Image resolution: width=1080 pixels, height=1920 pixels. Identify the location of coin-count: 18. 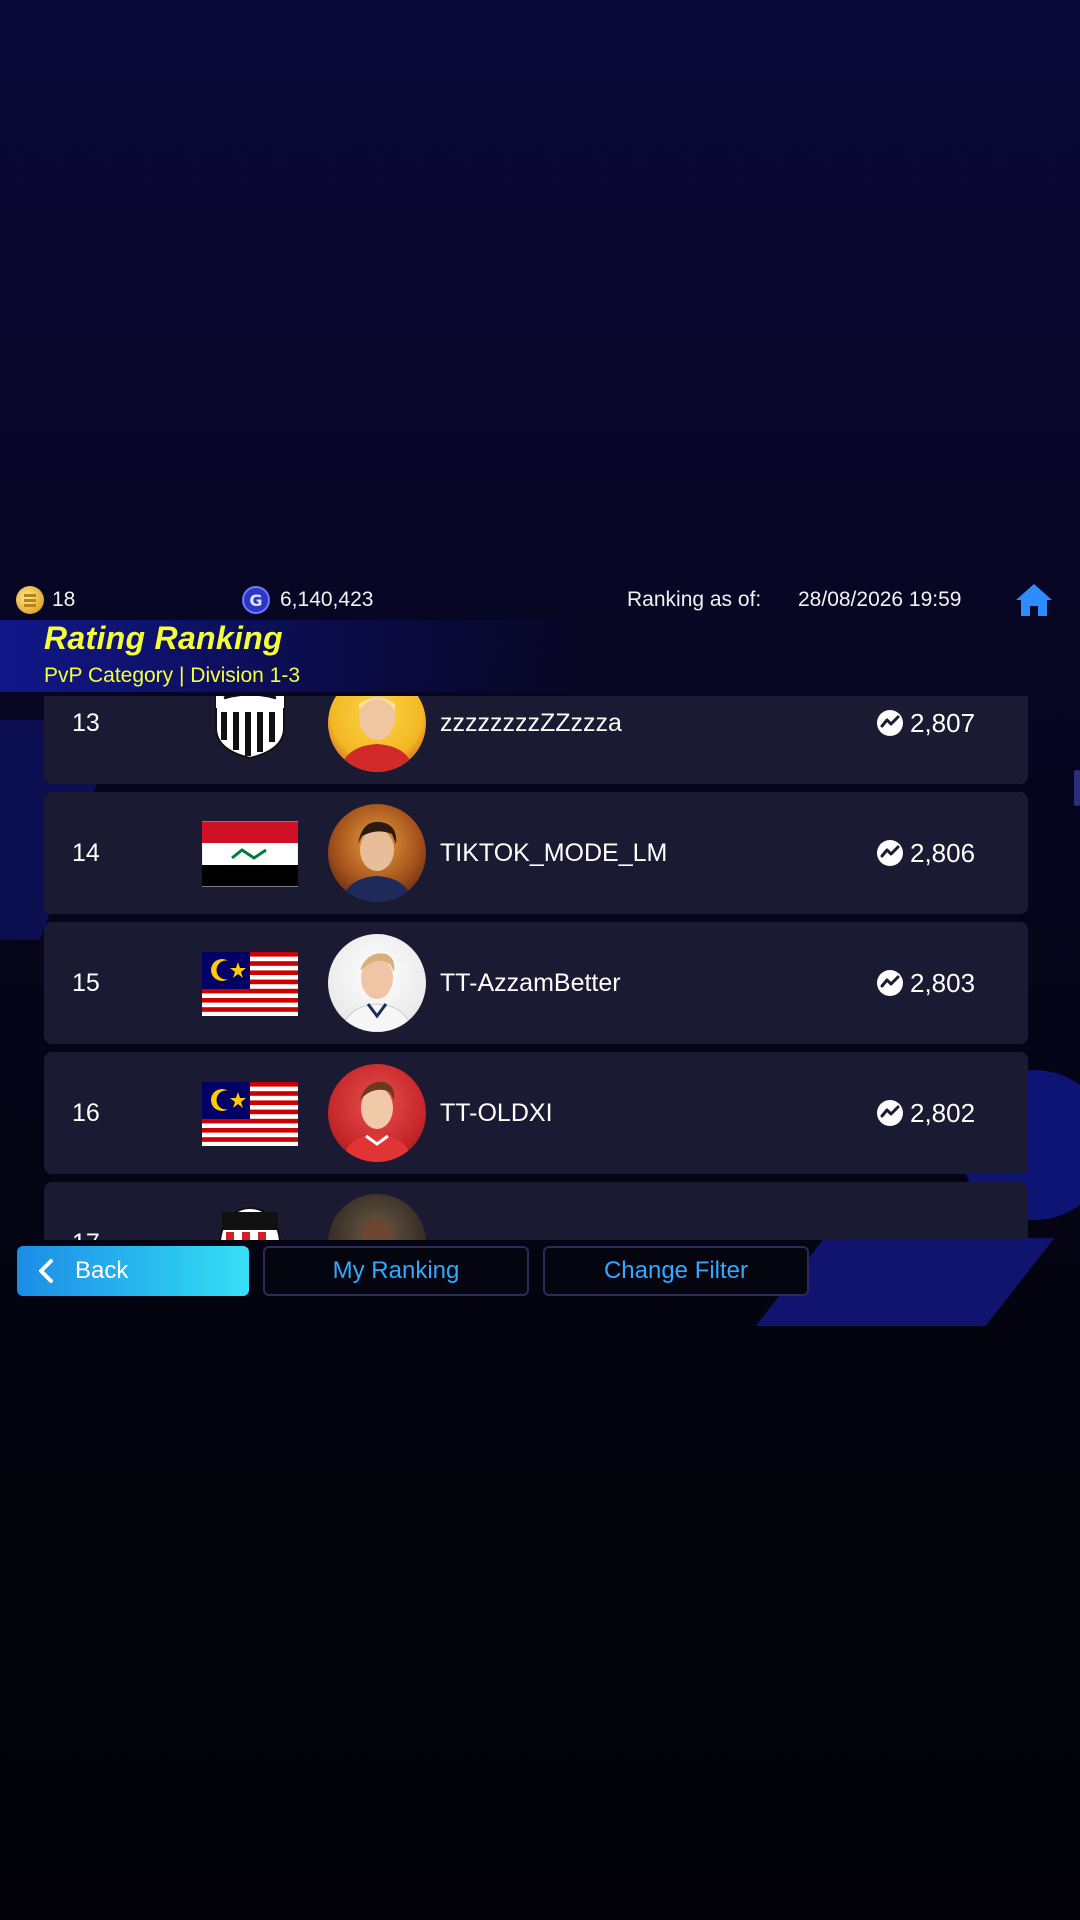
(64, 599).